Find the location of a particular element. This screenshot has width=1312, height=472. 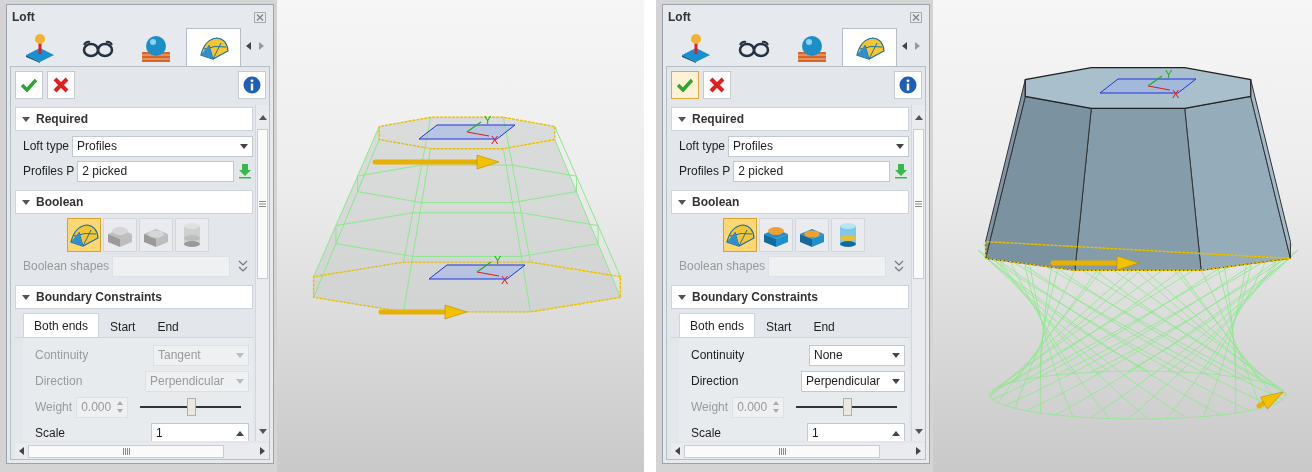

scroll-down-icon is located at coordinates (262, 431).